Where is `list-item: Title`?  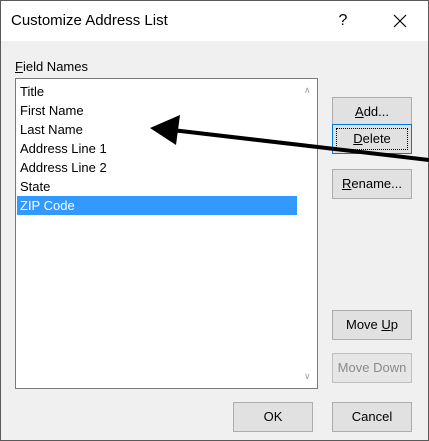 list-item: Title is located at coordinates (157, 91).